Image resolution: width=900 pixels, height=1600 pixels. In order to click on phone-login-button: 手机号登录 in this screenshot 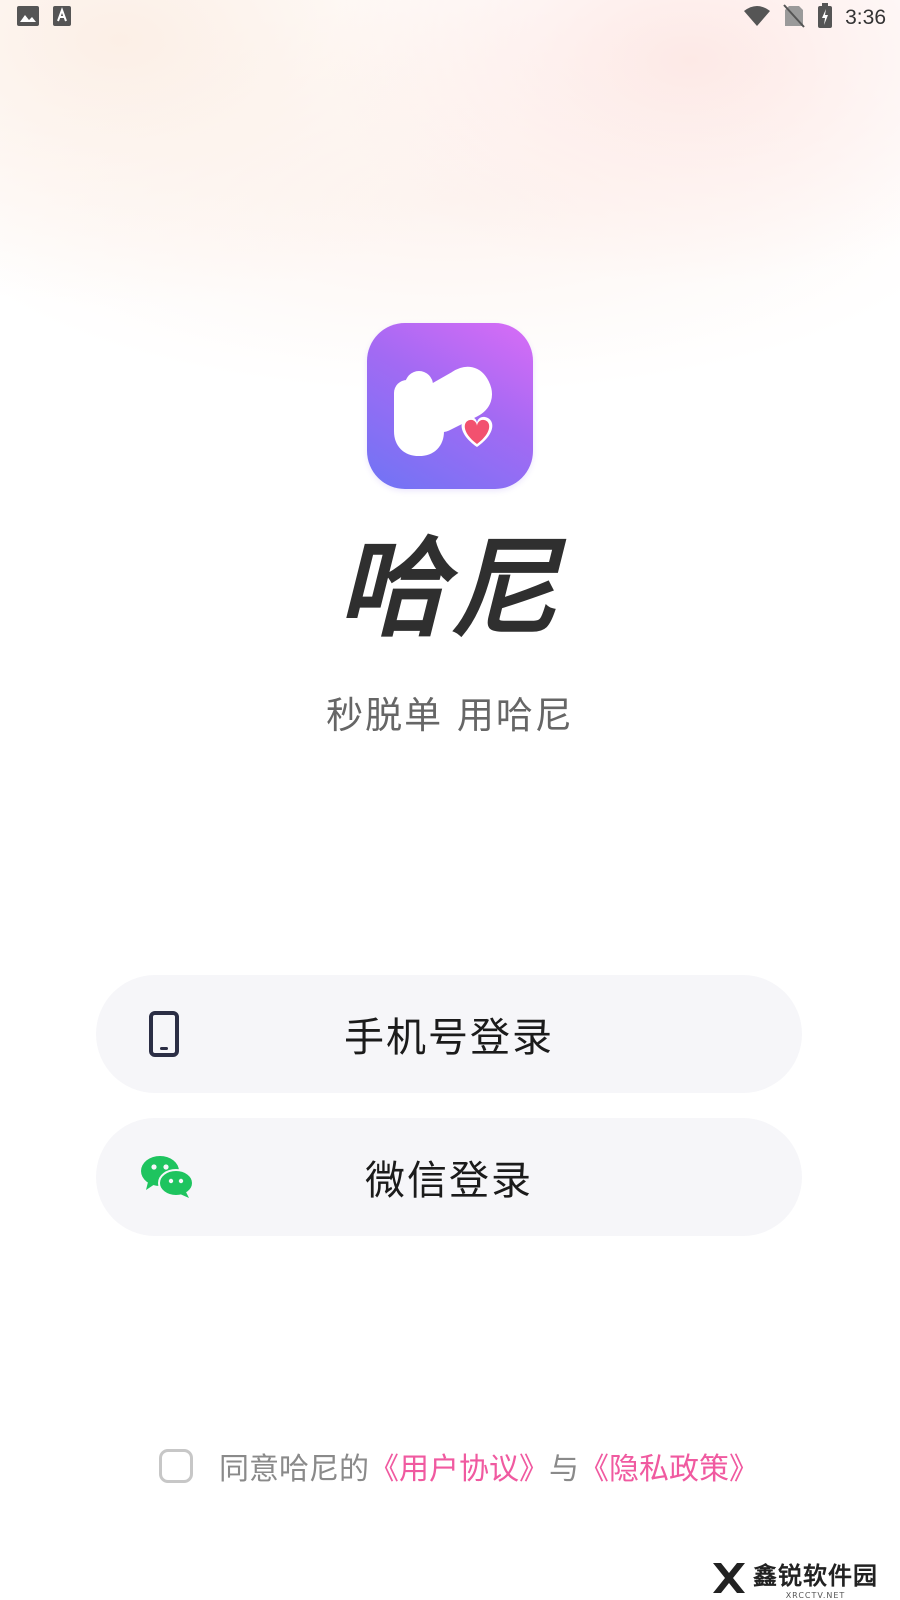, I will do `click(449, 1034)`.